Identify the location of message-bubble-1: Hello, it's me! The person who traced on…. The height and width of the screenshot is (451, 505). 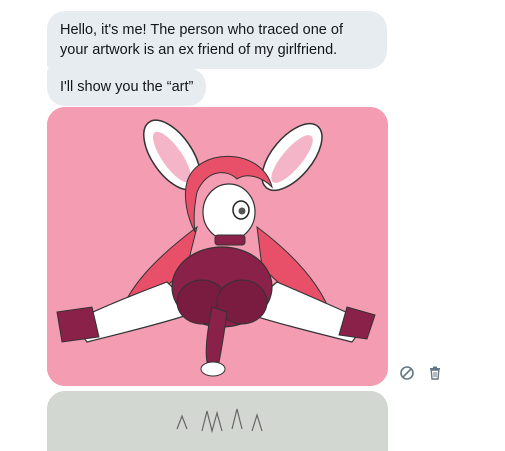
(217, 40).